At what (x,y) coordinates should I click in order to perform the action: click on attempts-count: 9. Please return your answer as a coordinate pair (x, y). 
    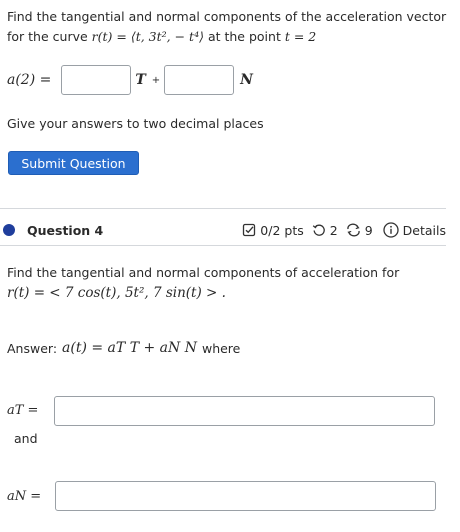
    Looking at the image, I should click on (368, 230).